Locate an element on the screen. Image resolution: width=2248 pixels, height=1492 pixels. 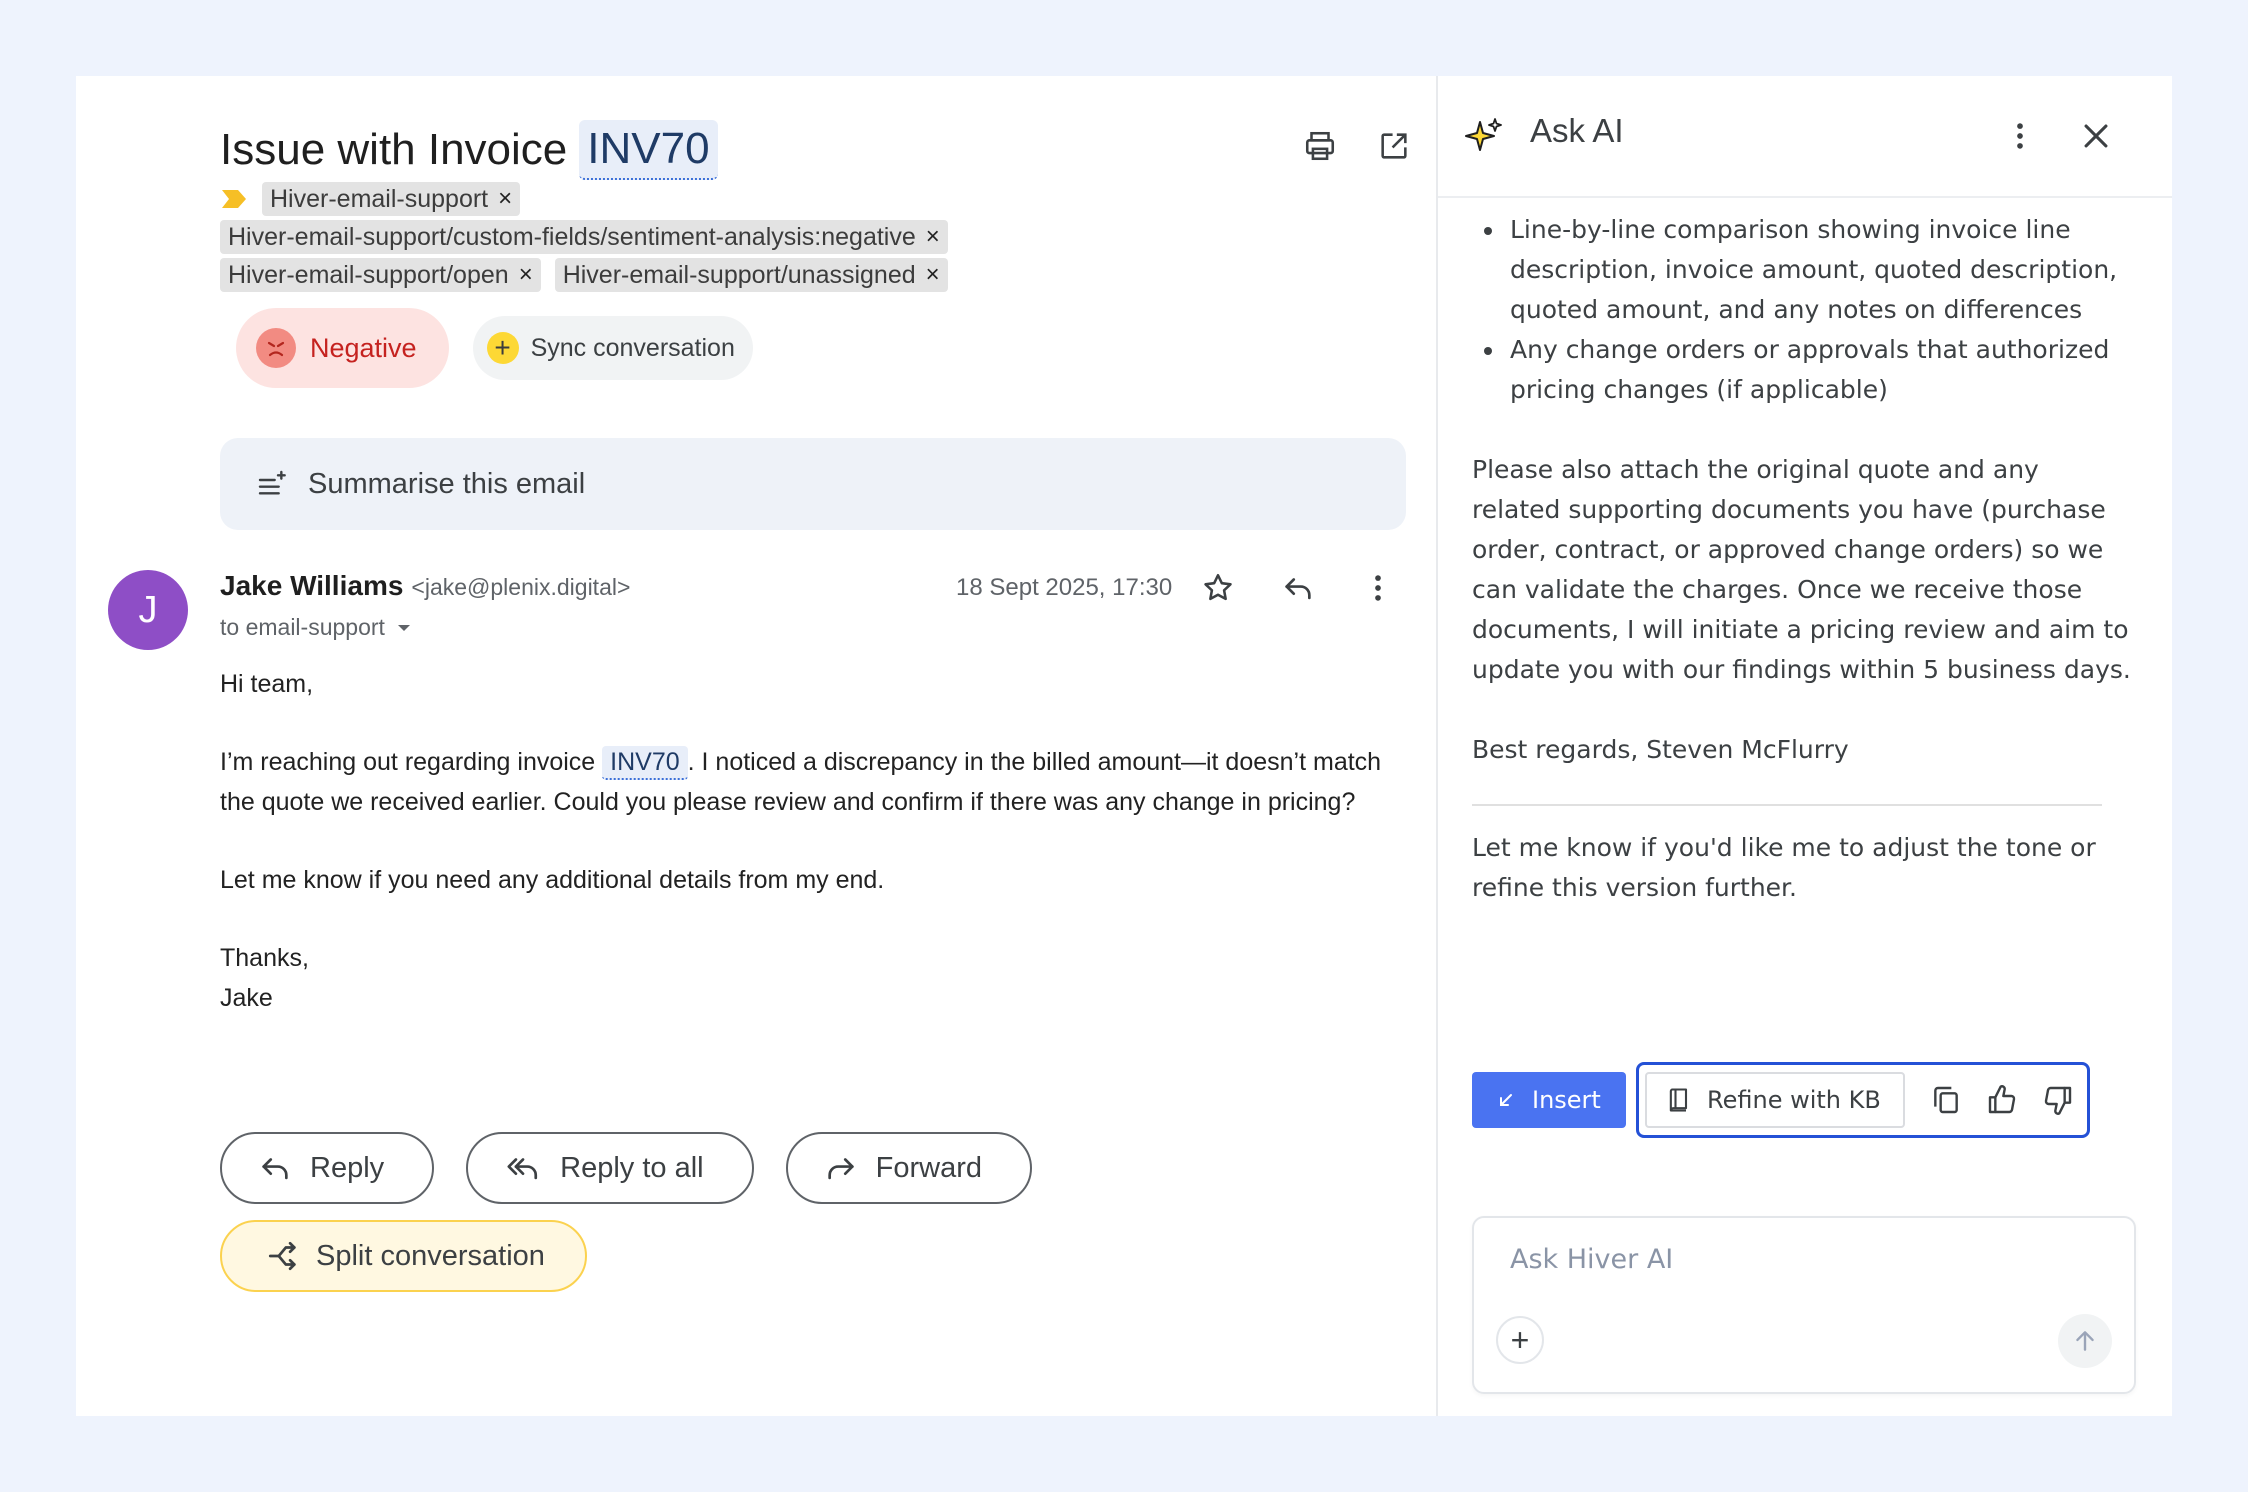
split-icon is located at coordinates (282, 1256).